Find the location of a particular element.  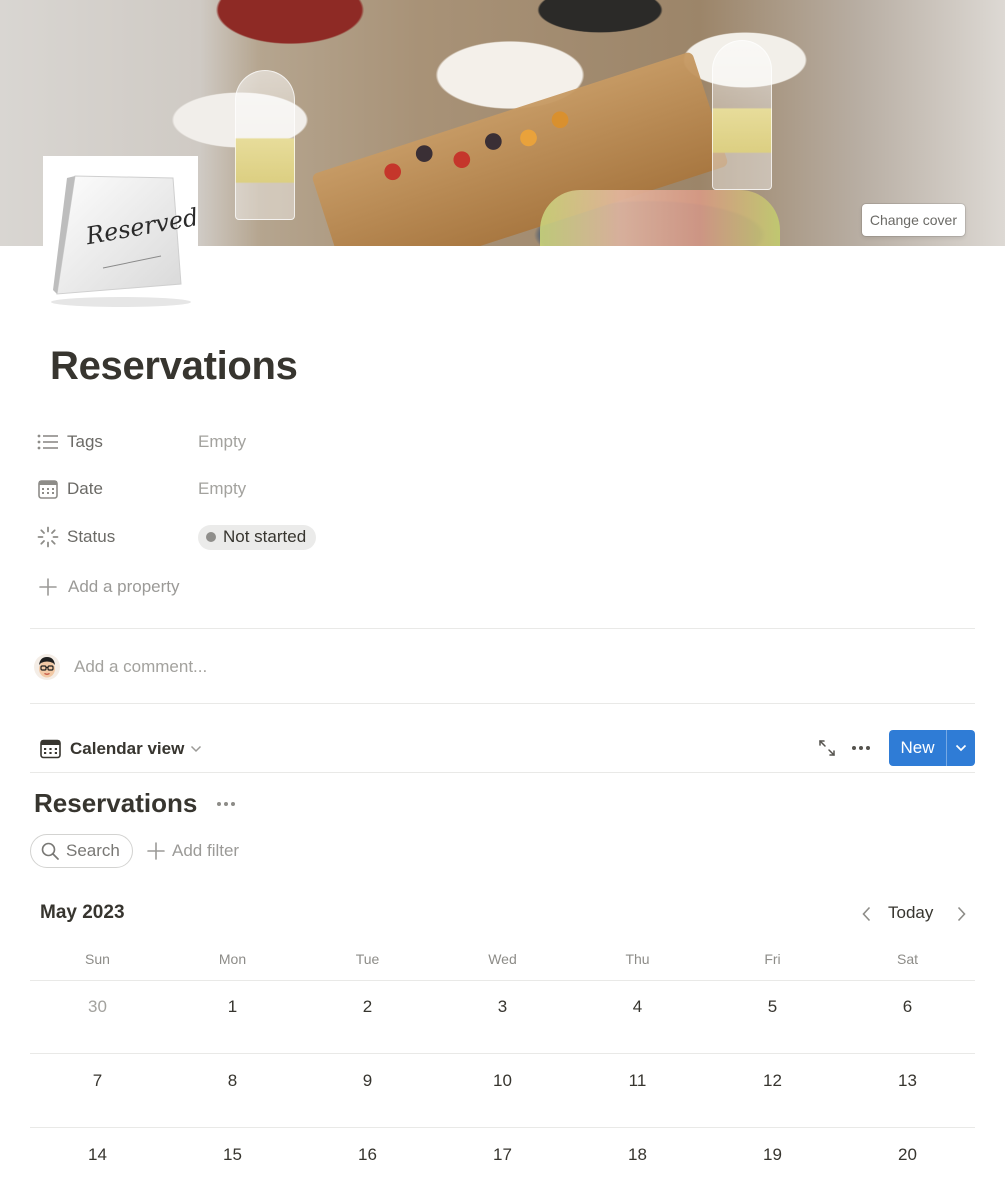

add-filter-label: Add filter is located at coordinates (206, 850).